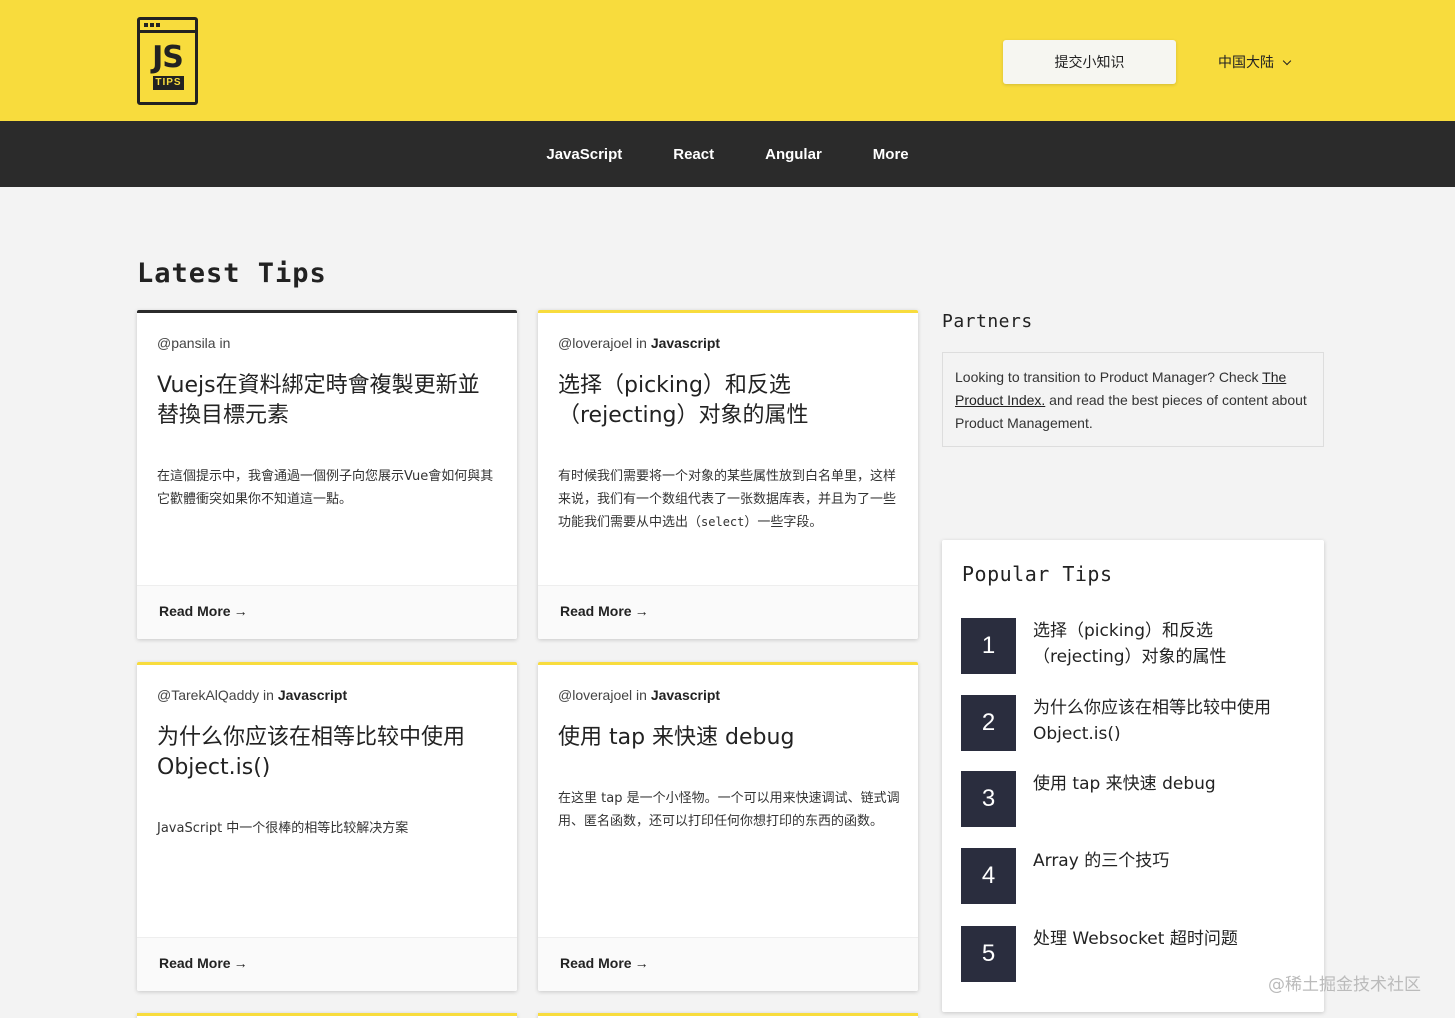  What do you see at coordinates (988, 954) in the screenshot?
I see `popular-tip-rank: 5` at bounding box center [988, 954].